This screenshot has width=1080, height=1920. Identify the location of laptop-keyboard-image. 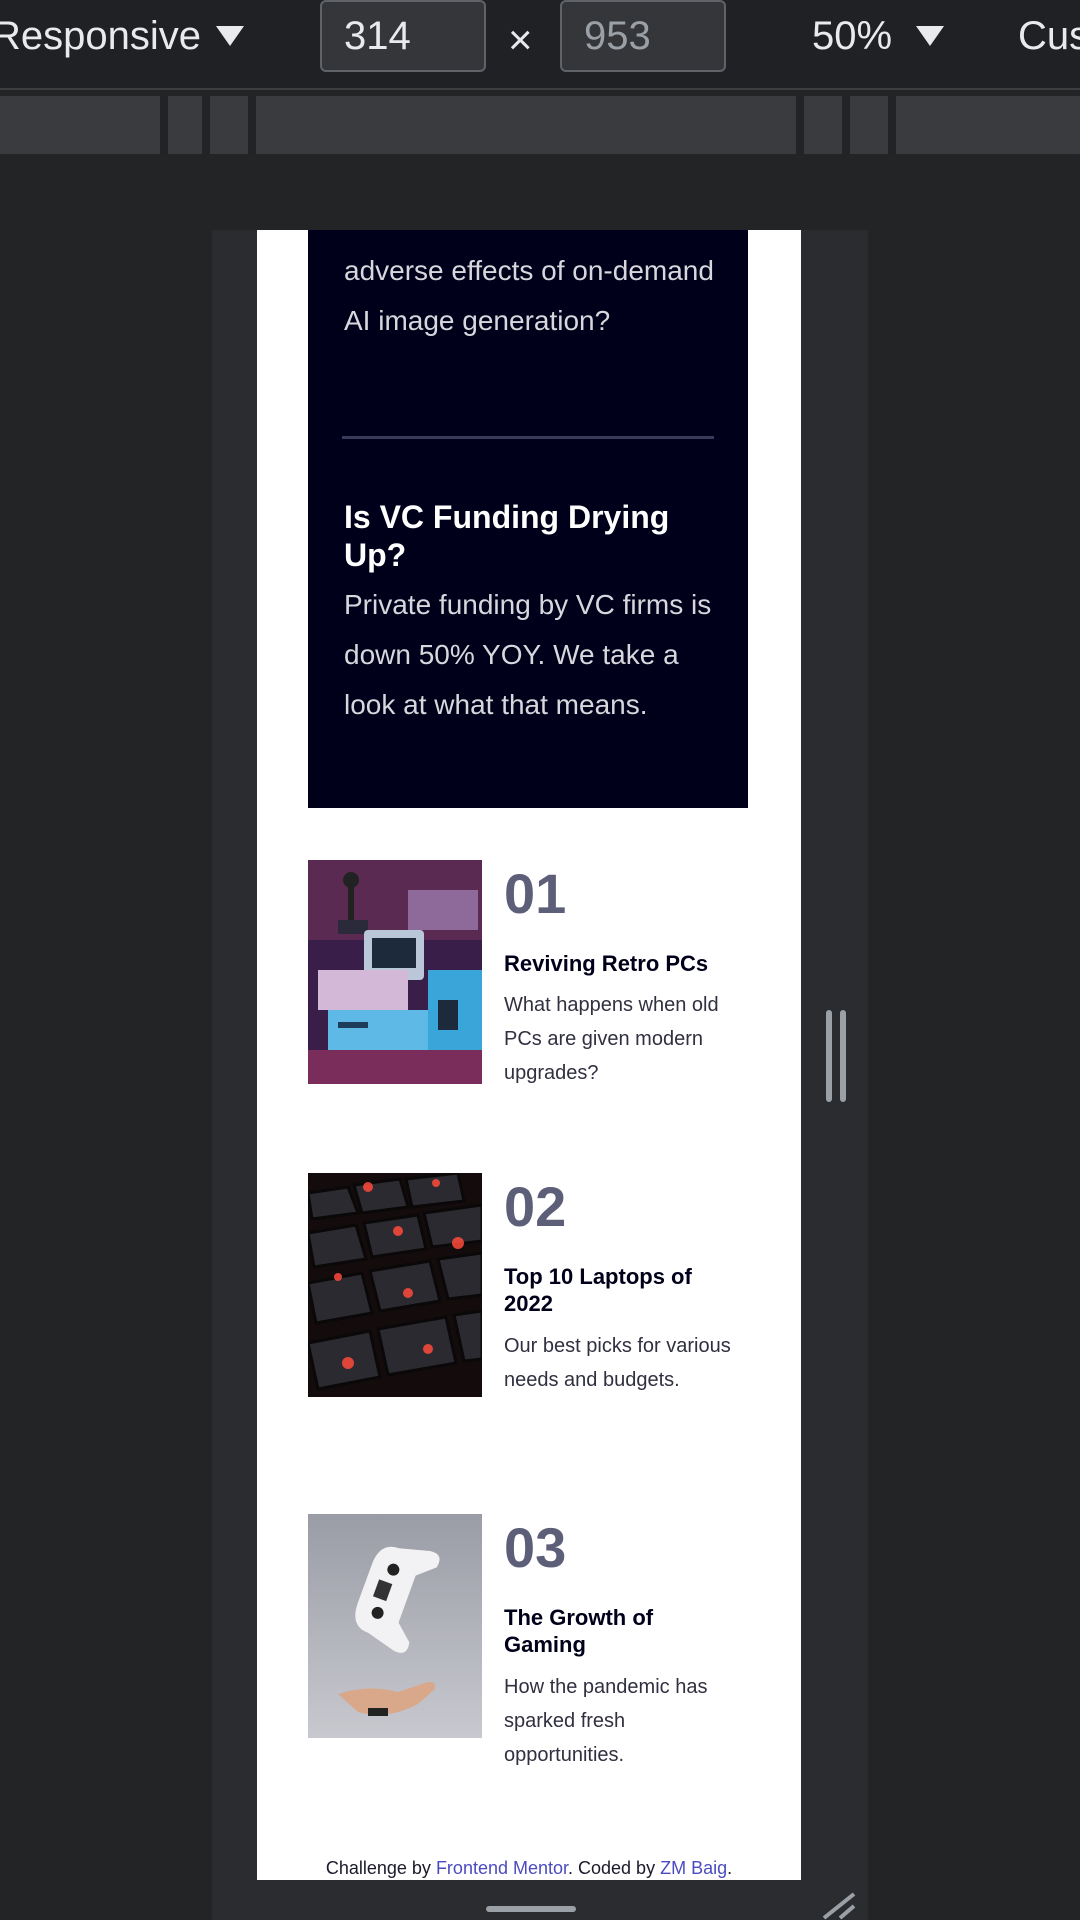
(395, 1285).